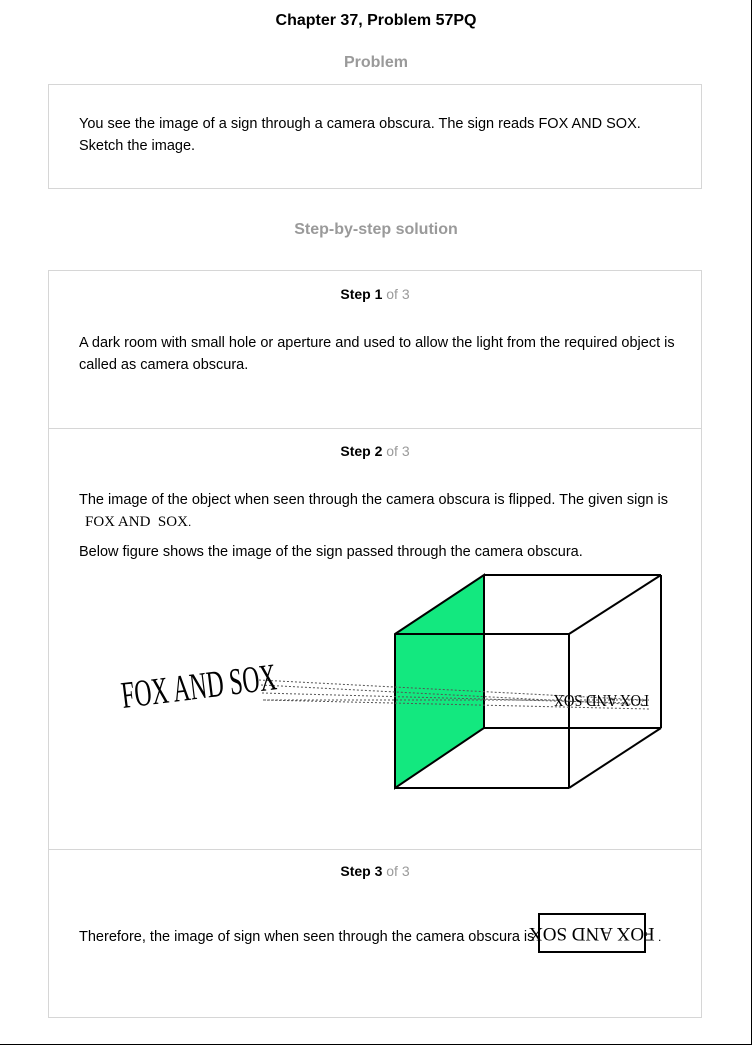  What do you see at coordinates (376, 229) in the screenshot?
I see `solution-heading: Step-by-step solution` at bounding box center [376, 229].